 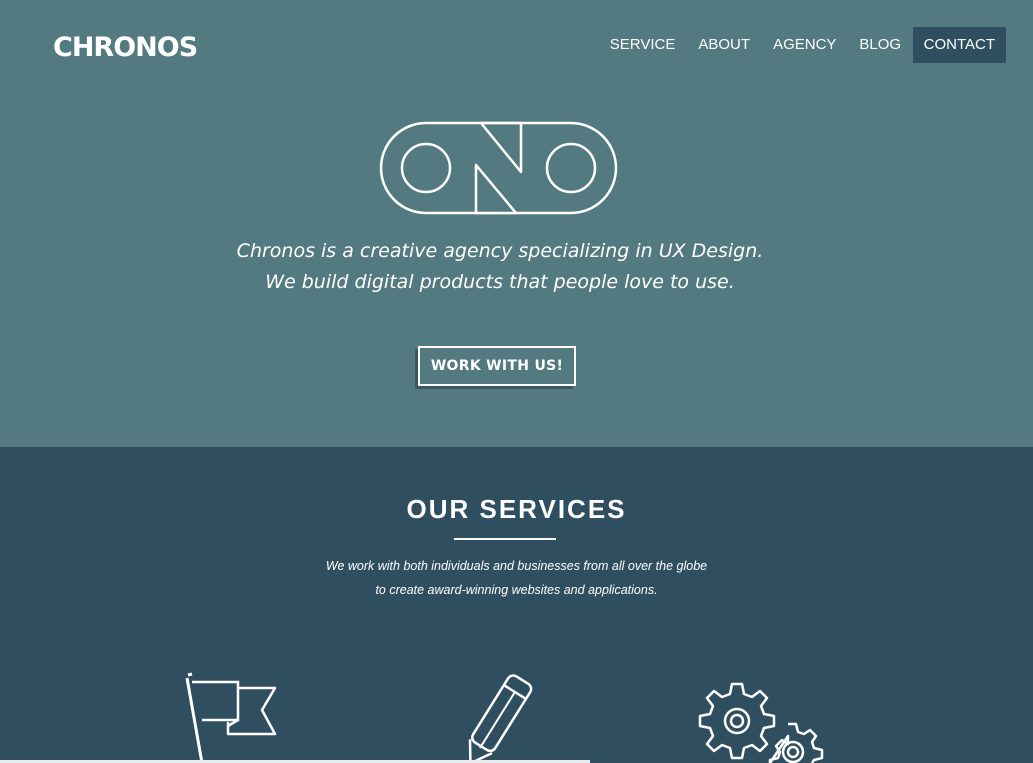 What do you see at coordinates (497, 366) in the screenshot?
I see `work-with-us-button: WORK WITH US!` at bounding box center [497, 366].